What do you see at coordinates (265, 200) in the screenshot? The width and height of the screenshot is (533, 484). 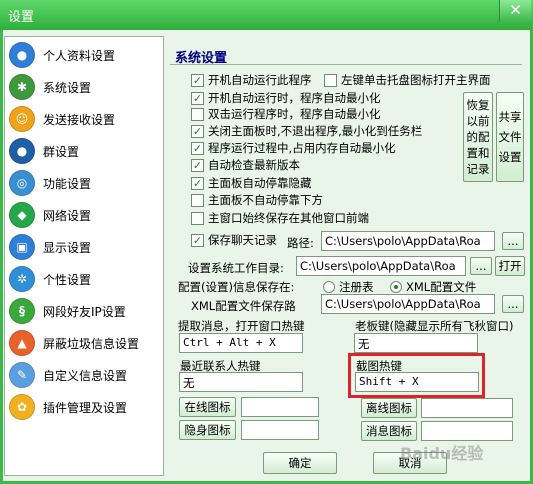 I see `checkbox-label: 主面板不自动停靠下方` at bounding box center [265, 200].